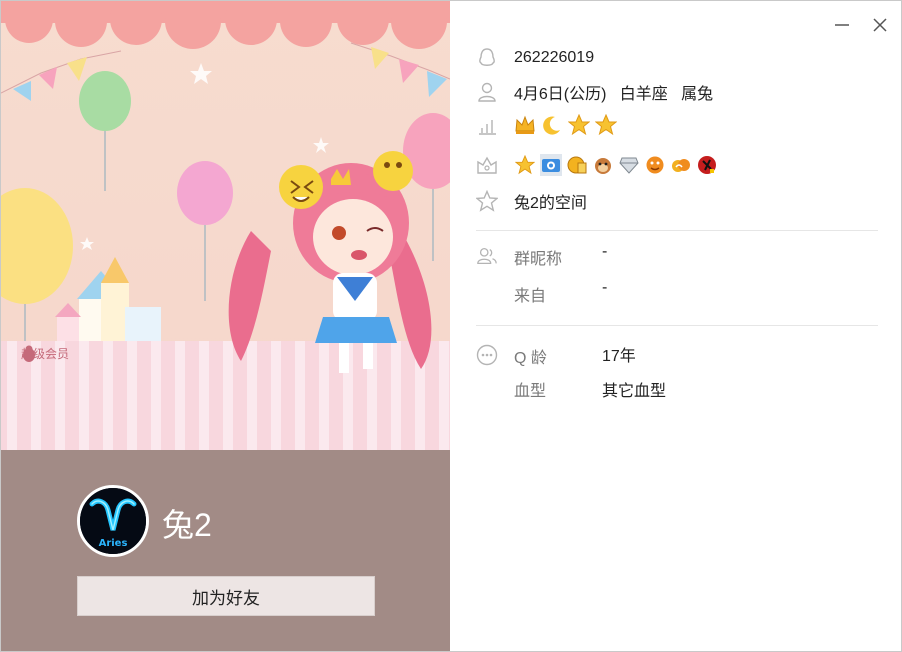 The height and width of the screenshot is (652, 902). Describe the element at coordinates (487, 201) in the screenshot. I see `star-outline-icon` at that location.